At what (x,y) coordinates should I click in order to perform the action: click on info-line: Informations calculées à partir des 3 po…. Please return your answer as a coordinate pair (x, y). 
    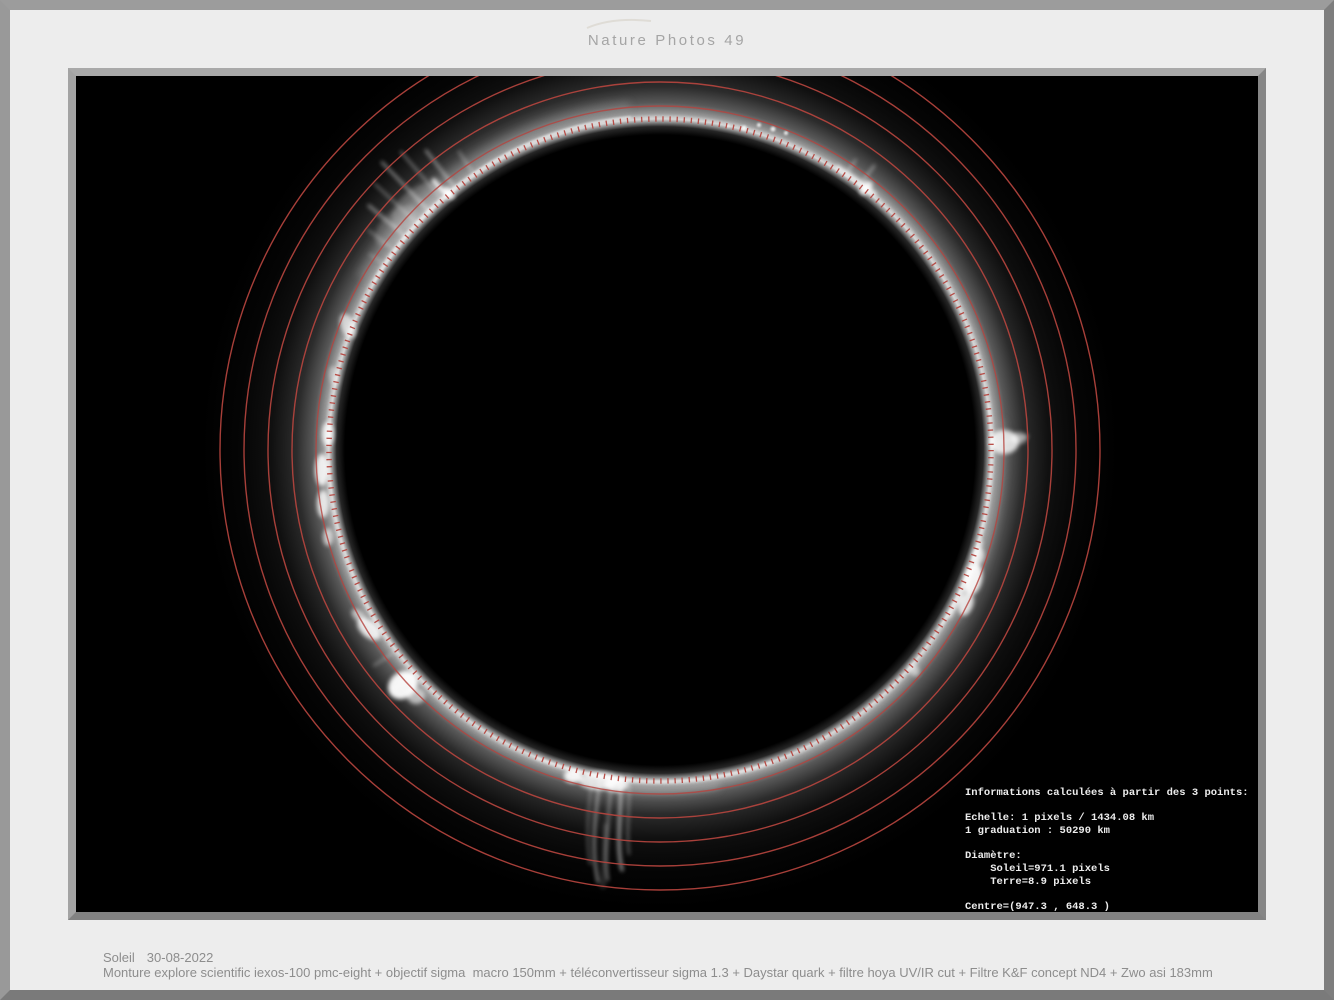
    Looking at the image, I should click on (1107, 793).